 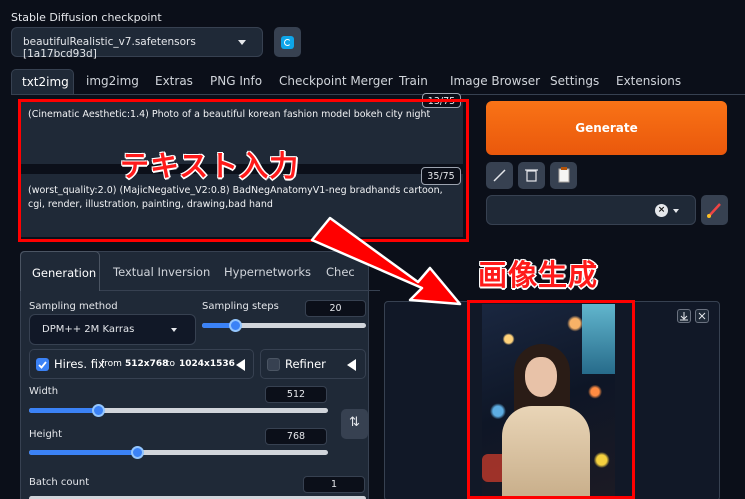 I want to click on sampling-method-value: DPM++ 2M Karras, so click(x=88, y=329).